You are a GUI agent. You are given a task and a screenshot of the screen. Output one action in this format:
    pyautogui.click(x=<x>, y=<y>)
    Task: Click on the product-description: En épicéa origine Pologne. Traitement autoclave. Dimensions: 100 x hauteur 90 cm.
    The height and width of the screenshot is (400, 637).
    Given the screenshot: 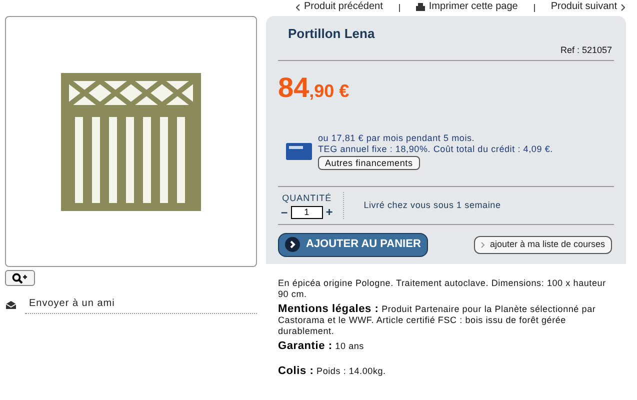 What is the action you would take?
    pyautogui.click(x=442, y=289)
    